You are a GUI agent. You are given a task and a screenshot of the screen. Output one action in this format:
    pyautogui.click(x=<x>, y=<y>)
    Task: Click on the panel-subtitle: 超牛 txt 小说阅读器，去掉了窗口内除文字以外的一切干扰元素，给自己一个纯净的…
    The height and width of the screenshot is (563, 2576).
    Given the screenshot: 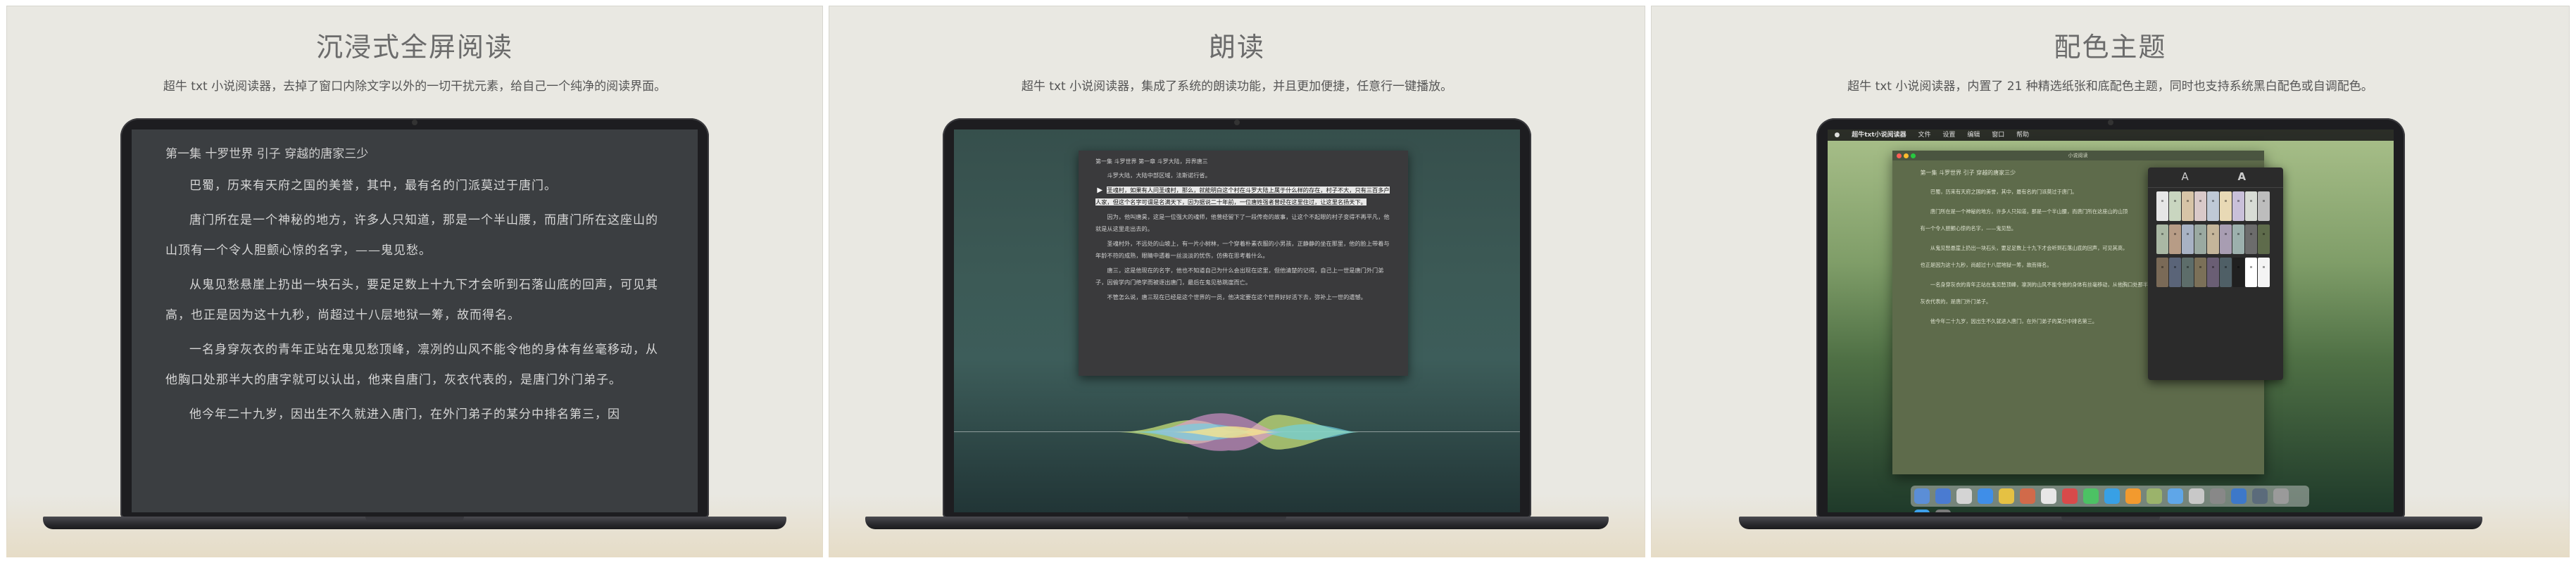 What is the action you would take?
    pyautogui.click(x=415, y=87)
    